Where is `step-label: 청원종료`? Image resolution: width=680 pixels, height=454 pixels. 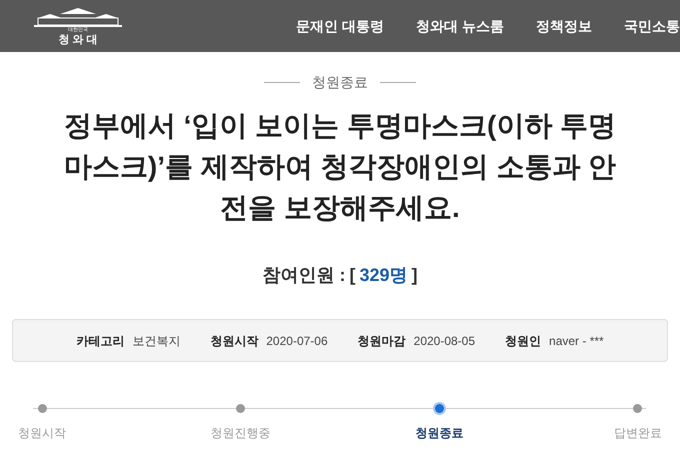 step-label: 청원종료 is located at coordinates (439, 433).